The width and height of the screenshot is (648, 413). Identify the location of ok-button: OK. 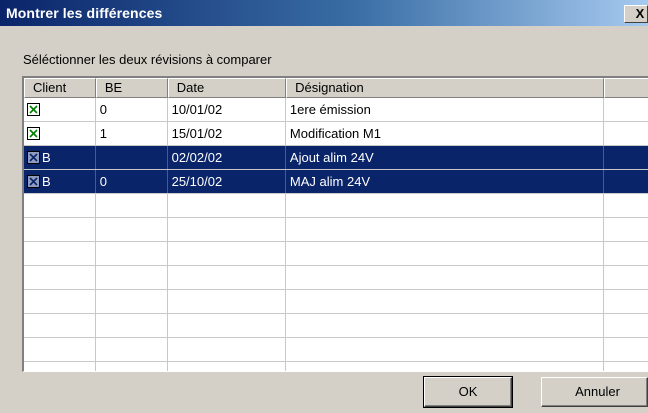
(468, 392).